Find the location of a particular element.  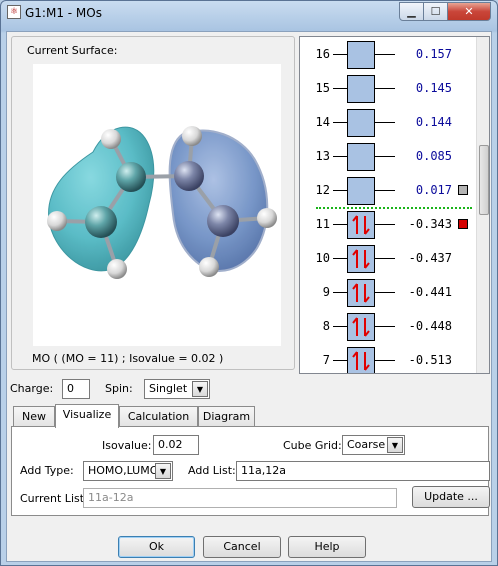

spin-select-value: Singlet is located at coordinates (168, 388).